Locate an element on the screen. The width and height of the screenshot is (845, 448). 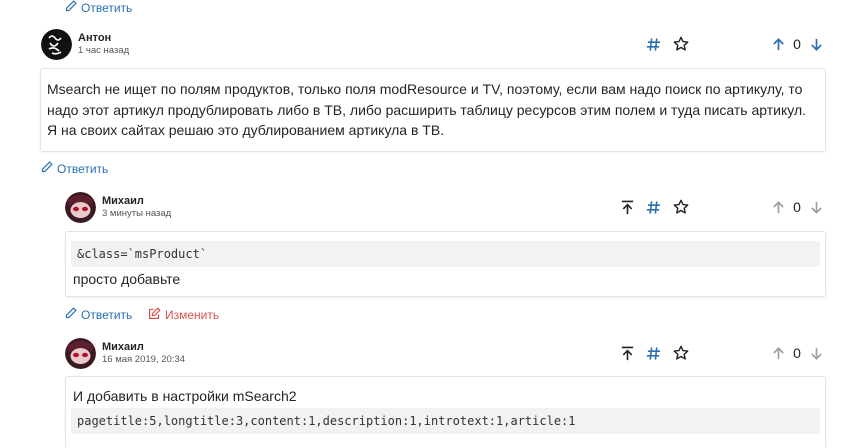
author-name: Антон is located at coordinates (103, 38).